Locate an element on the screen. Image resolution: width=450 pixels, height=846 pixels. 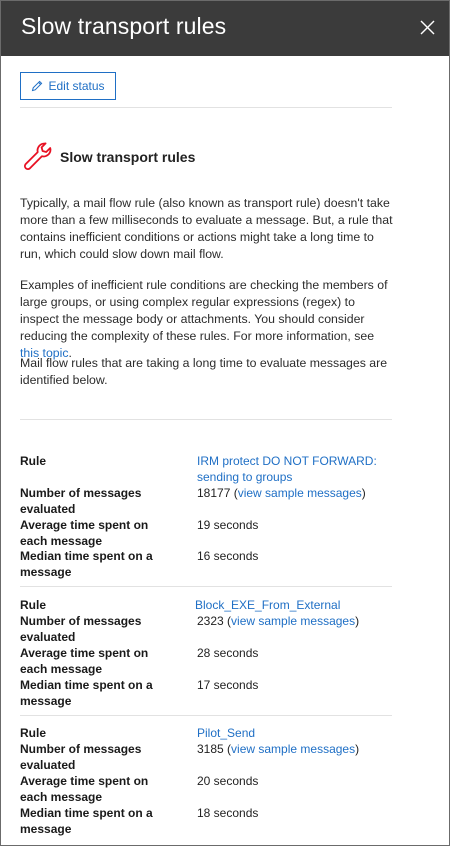
close-icon is located at coordinates (427, 27).